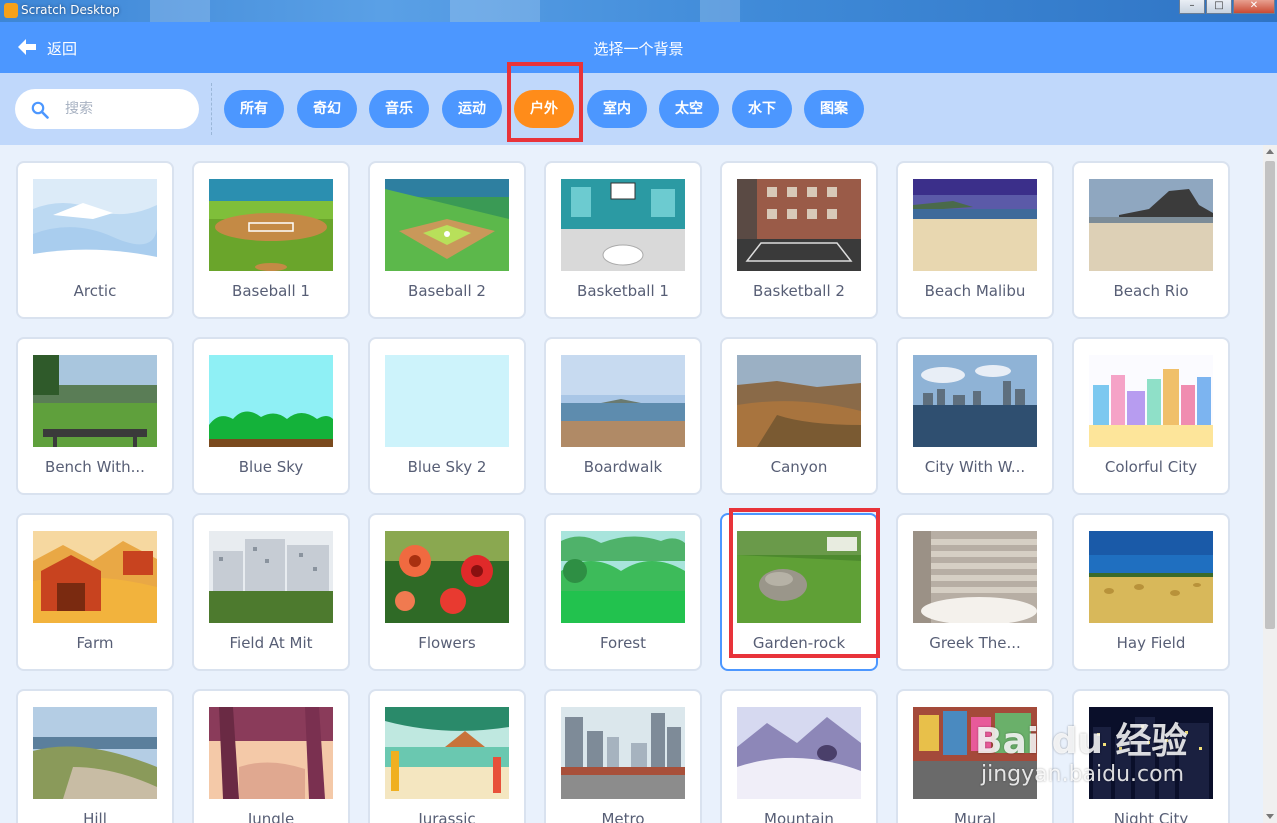 This screenshot has height=823, width=1277. I want to click on search-input, so click(125, 109).